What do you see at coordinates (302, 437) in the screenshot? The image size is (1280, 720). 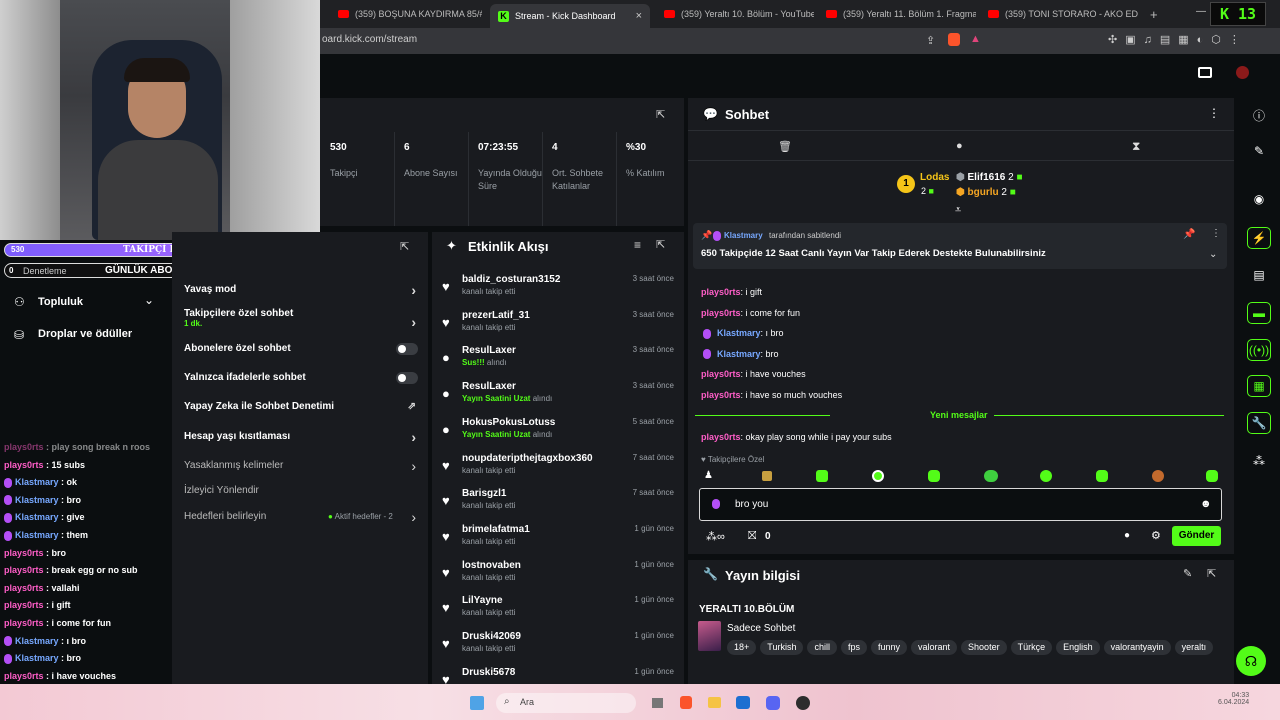 I see `setting-row: Hesap yaşı kısıtlaması ›` at bounding box center [302, 437].